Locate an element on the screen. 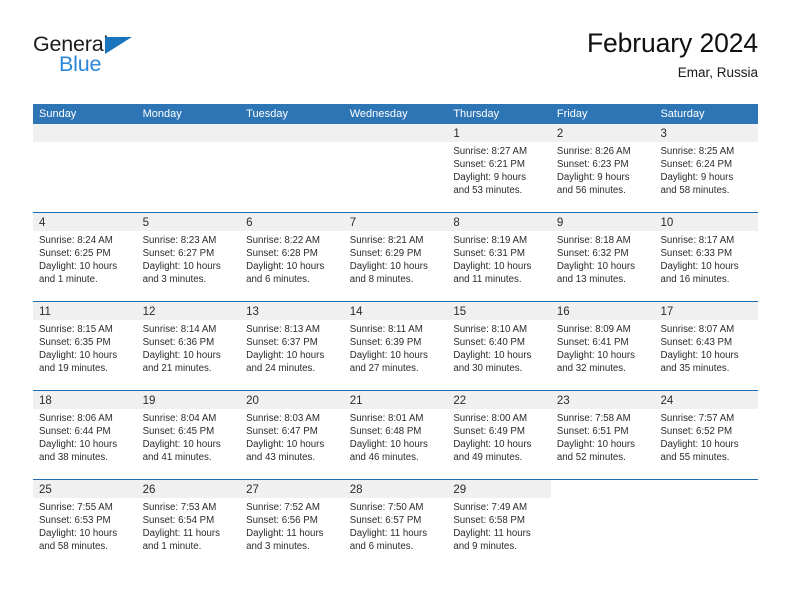 The width and height of the screenshot is (792, 612). day-number-bar: 27 is located at coordinates (292, 489).